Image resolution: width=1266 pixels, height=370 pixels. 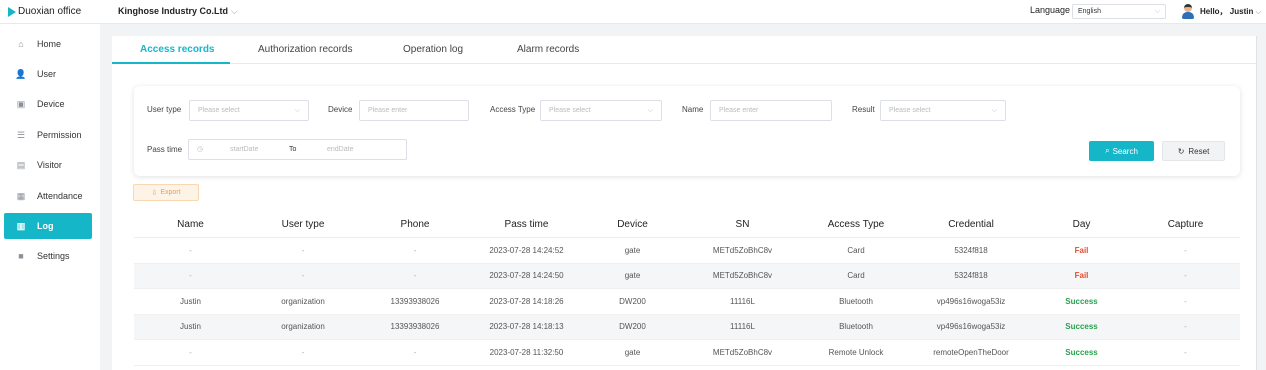 What do you see at coordinates (48, 226) in the screenshot?
I see `sidebar-item-log: ▥ Log` at bounding box center [48, 226].